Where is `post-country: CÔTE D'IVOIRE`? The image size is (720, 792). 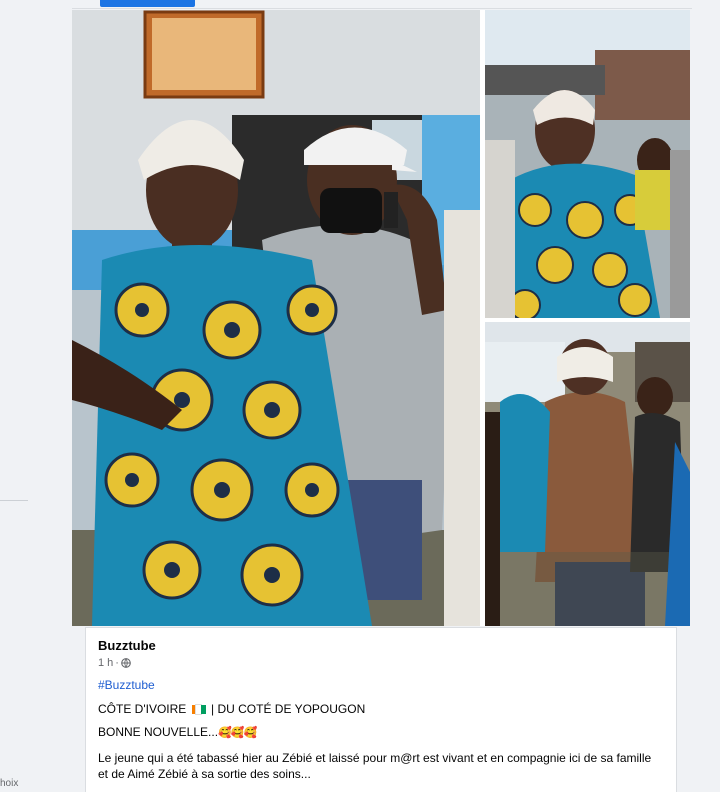
post-country: CÔTE D'IVOIRE is located at coordinates (142, 709).